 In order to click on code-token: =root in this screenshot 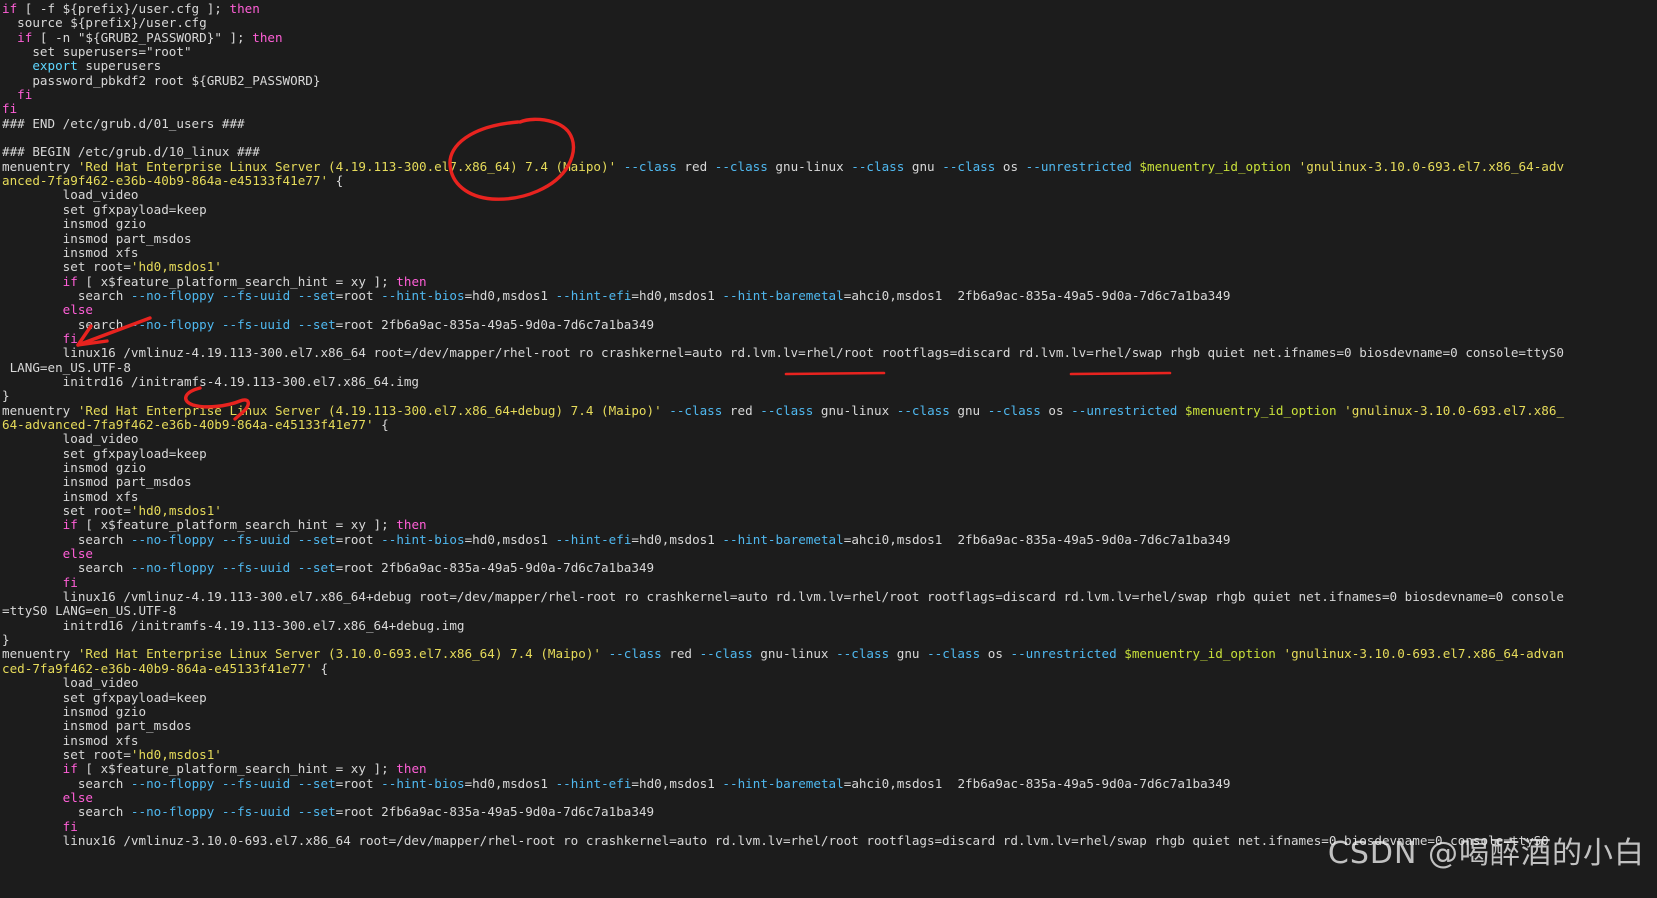, I will do `click(358, 295)`.